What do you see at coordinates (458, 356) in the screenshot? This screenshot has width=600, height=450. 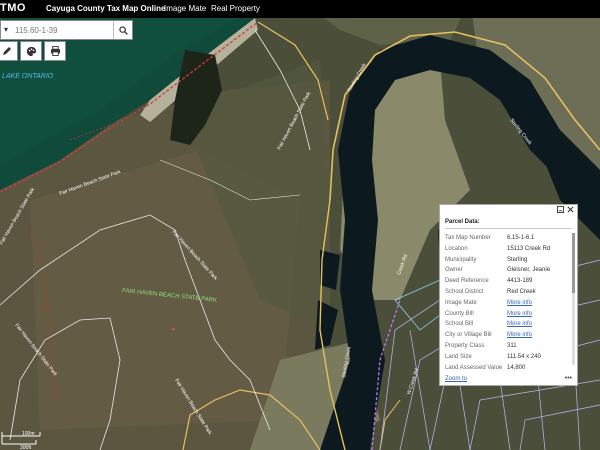 I see `parcel-field-label: Land Size` at bounding box center [458, 356].